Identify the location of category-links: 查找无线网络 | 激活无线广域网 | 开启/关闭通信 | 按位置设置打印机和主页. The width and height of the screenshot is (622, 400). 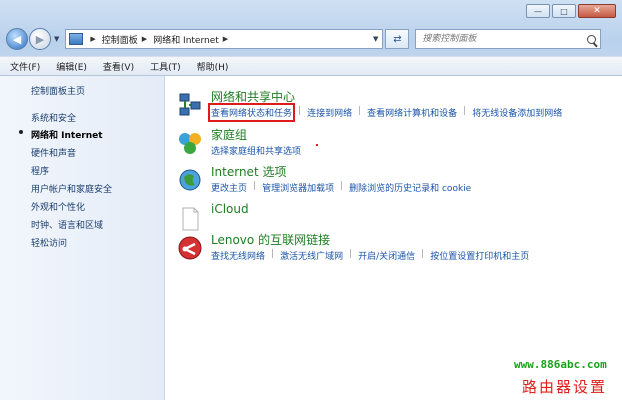
(370, 255).